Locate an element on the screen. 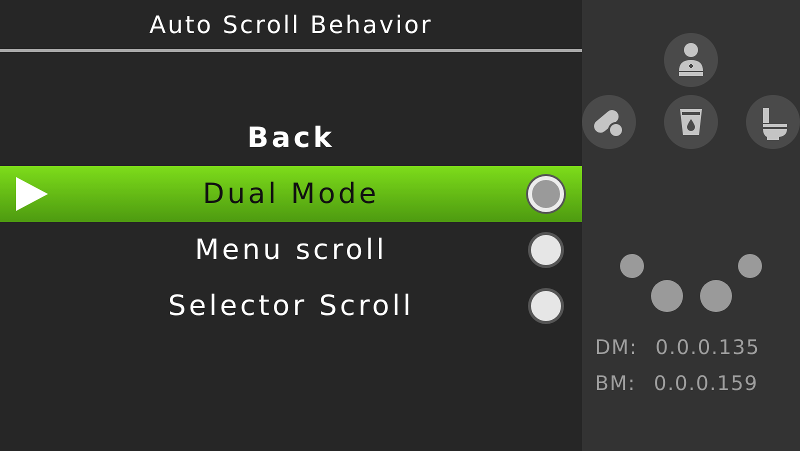  version-label: BM: is located at coordinates (615, 383).